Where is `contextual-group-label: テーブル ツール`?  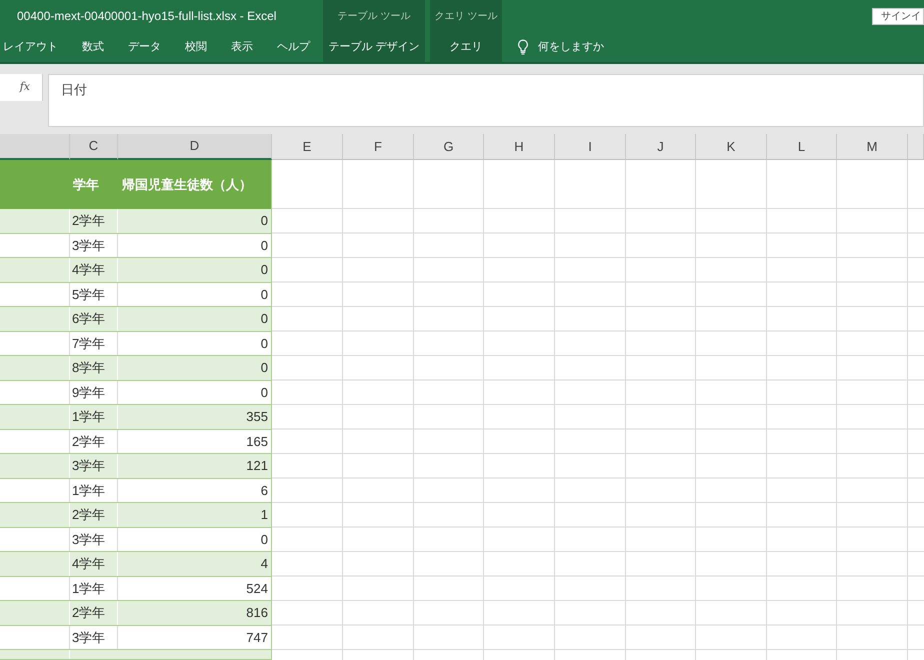 contextual-group-label: テーブル ツール is located at coordinates (374, 17).